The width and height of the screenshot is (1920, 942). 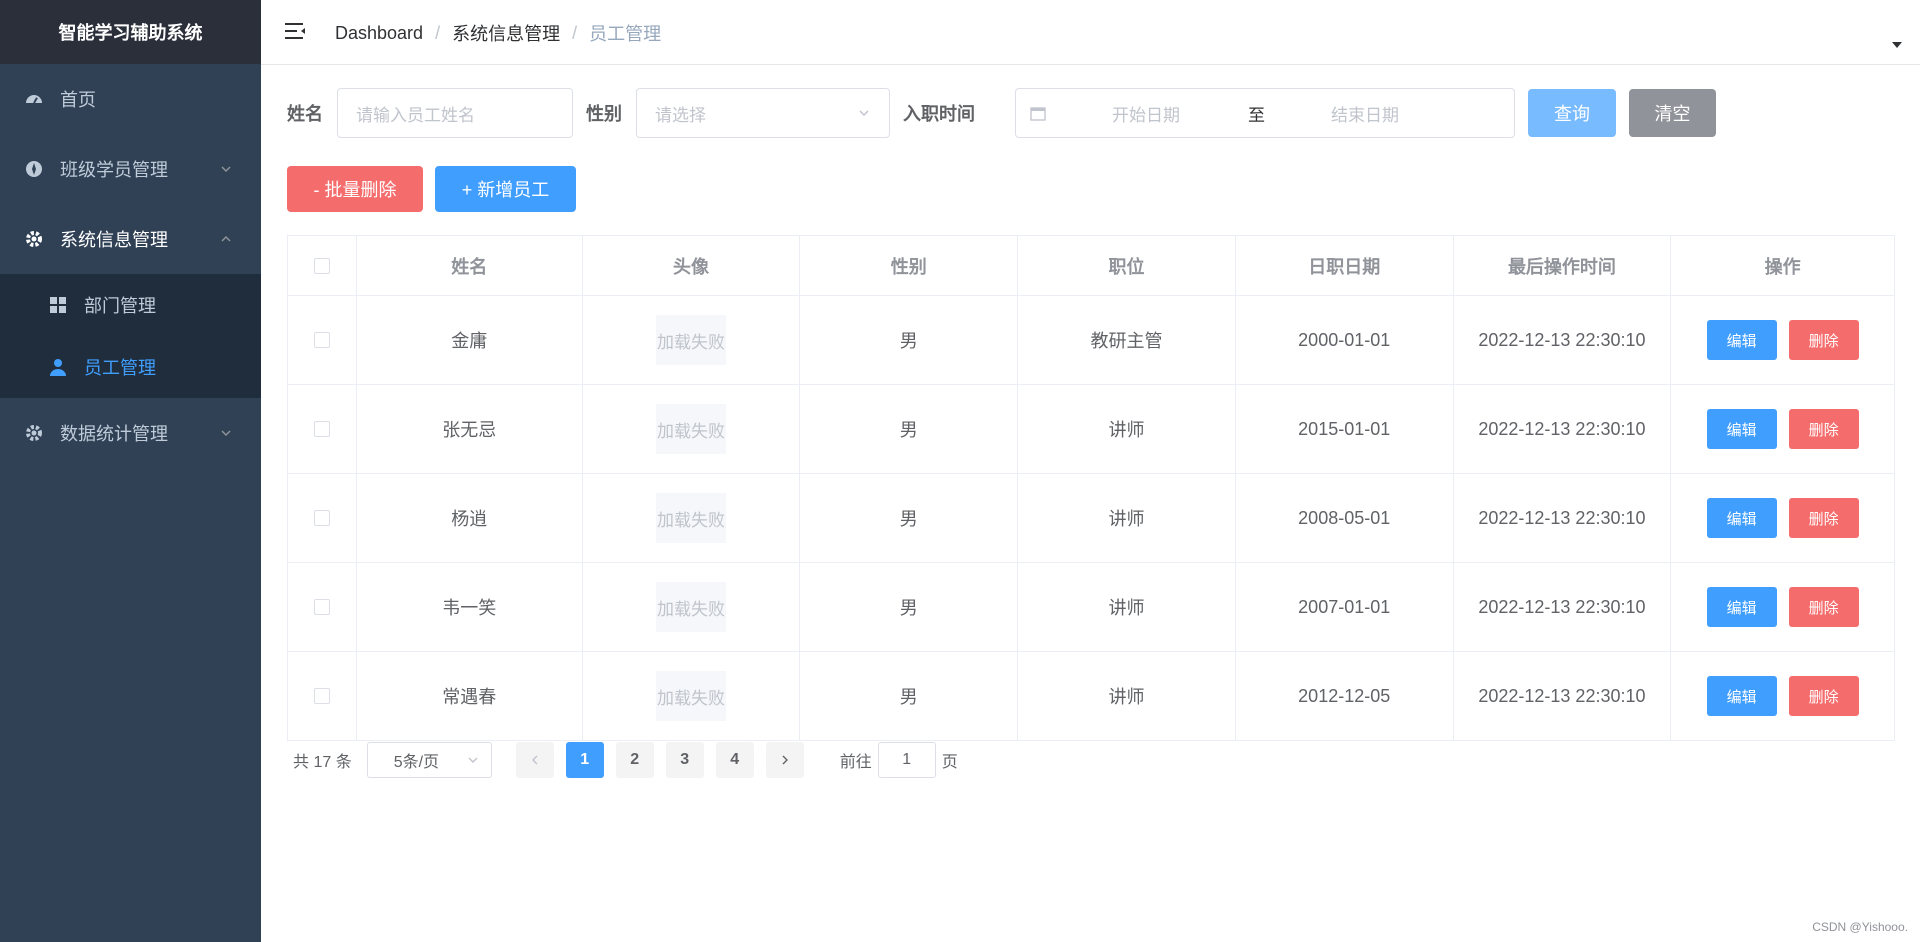 I want to click on app-title: 智能学习辅助系统, so click(x=130, y=32).